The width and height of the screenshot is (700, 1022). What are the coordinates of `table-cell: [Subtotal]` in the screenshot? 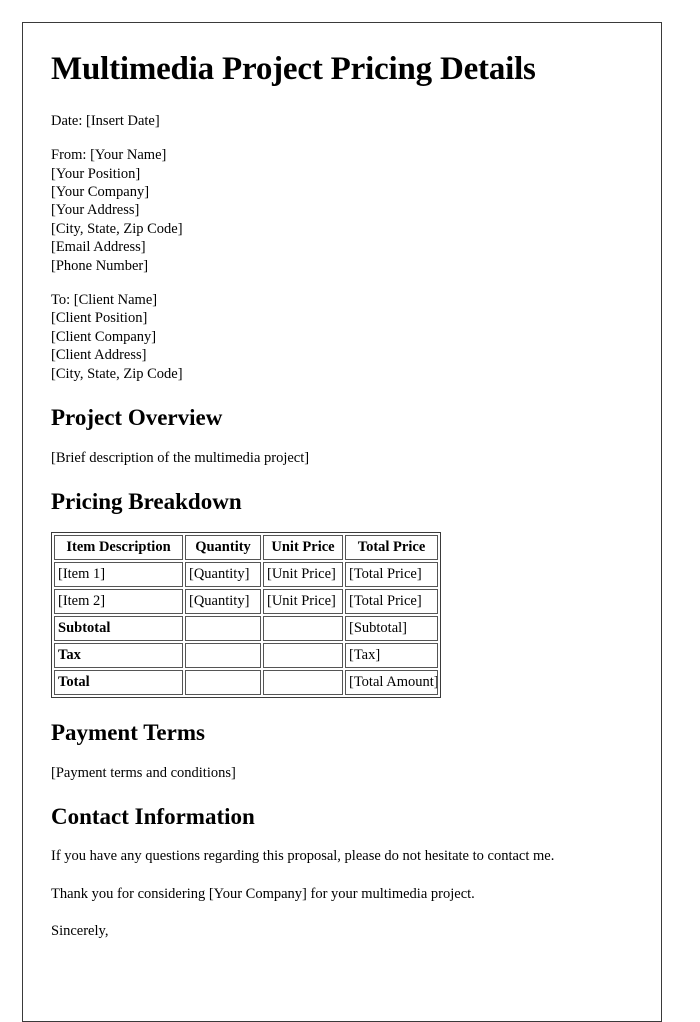 It's located at (391, 629).